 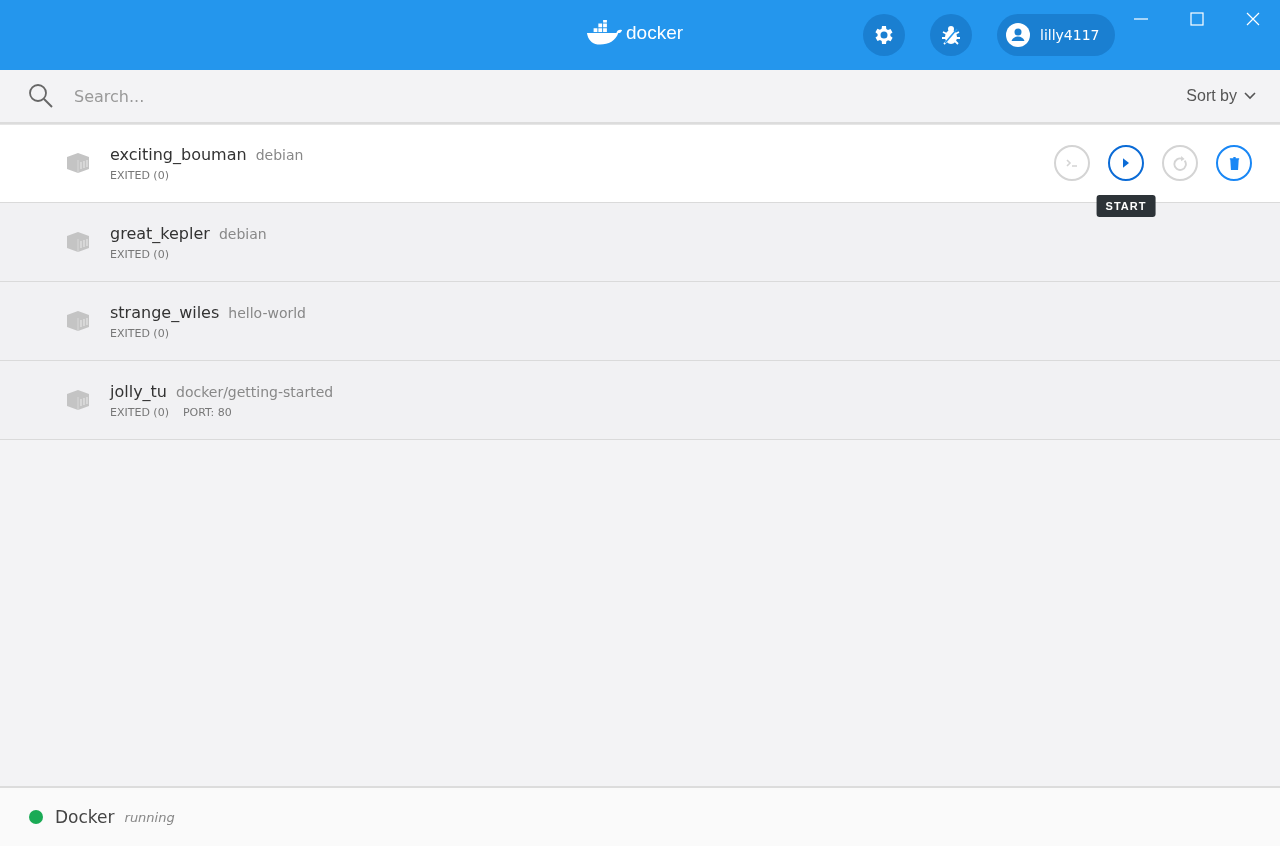 What do you see at coordinates (1197, 19) in the screenshot?
I see `maximize-icon` at bounding box center [1197, 19].